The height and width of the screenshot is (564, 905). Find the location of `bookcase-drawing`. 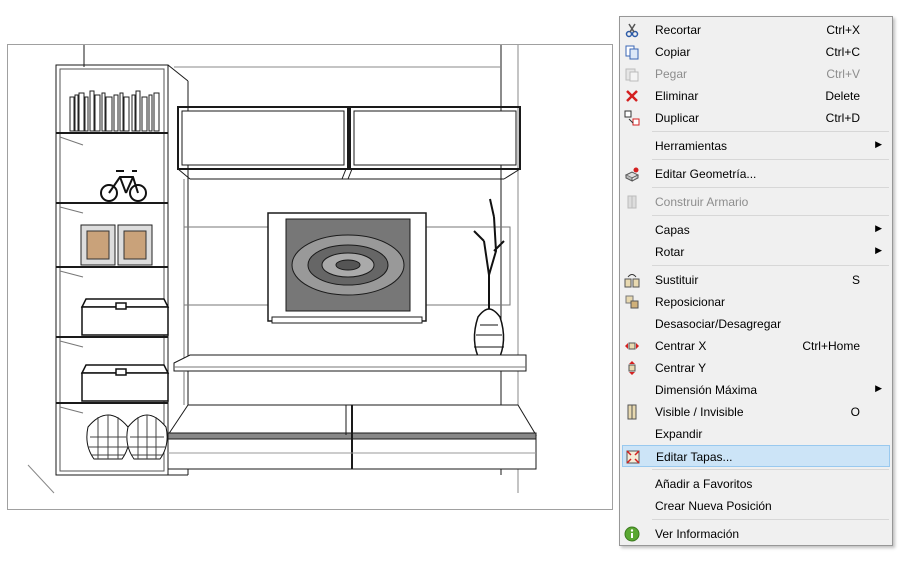

bookcase-drawing is located at coordinates (122, 270).